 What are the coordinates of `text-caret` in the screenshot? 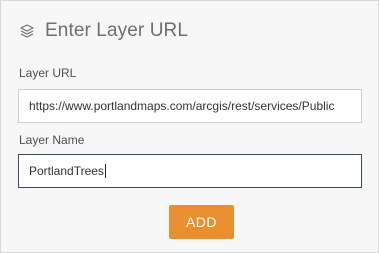 It's located at (105, 171).